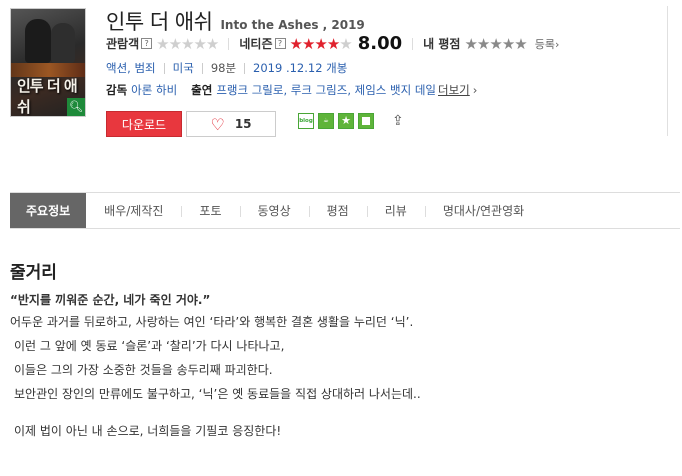 This screenshot has height=476, width=682. What do you see at coordinates (442, 44) in the screenshot?
I see `my-rating-label: 내 평점` at bounding box center [442, 44].